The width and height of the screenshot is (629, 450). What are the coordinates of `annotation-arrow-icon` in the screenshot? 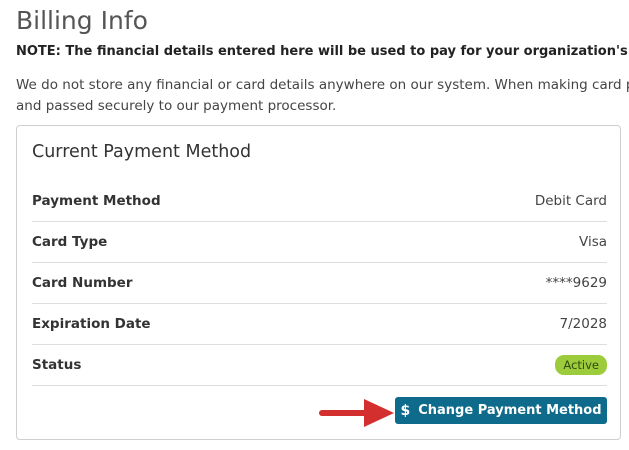 It's located at (356, 413).